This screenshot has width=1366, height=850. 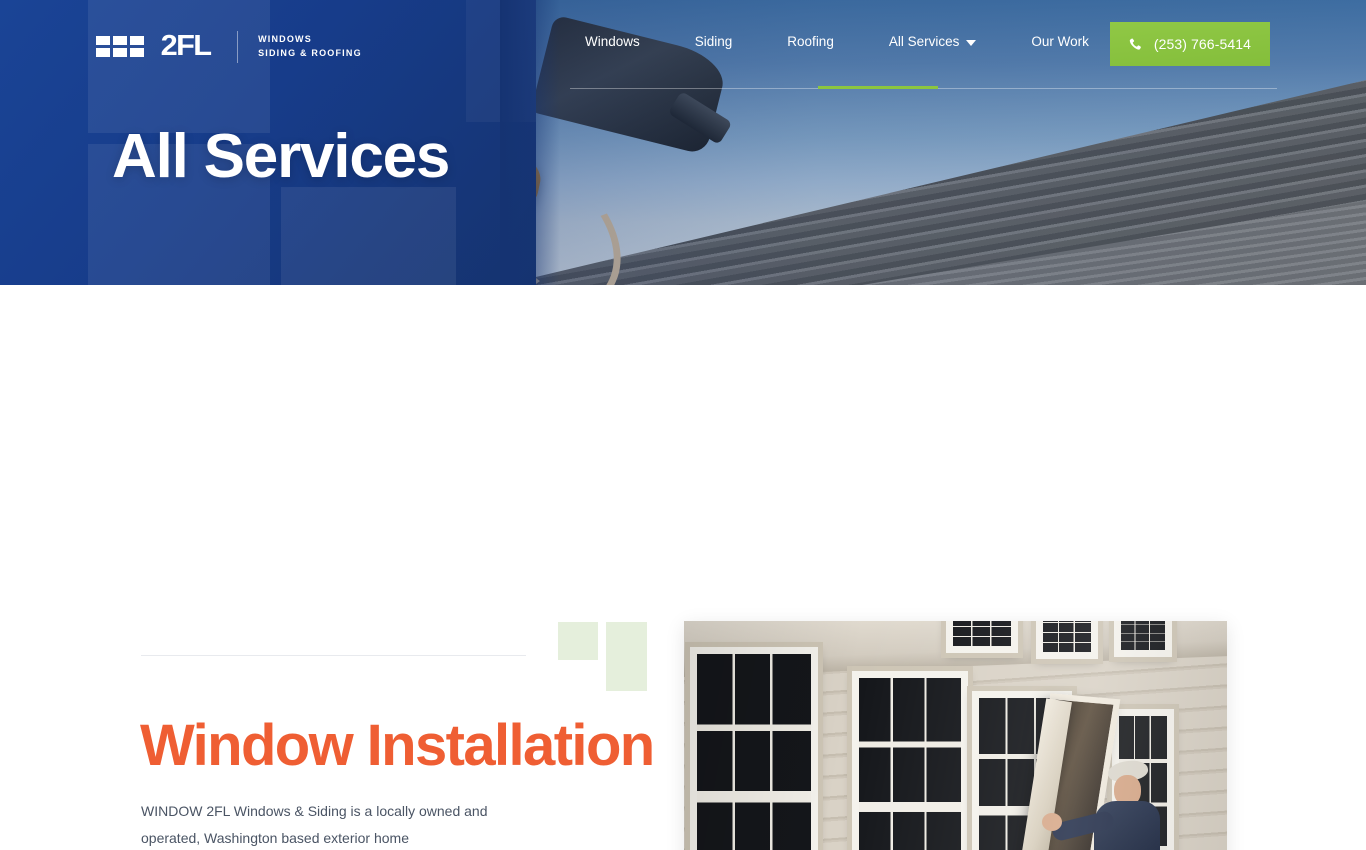 I want to click on service-heading: Window Installation, so click(x=397, y=745).